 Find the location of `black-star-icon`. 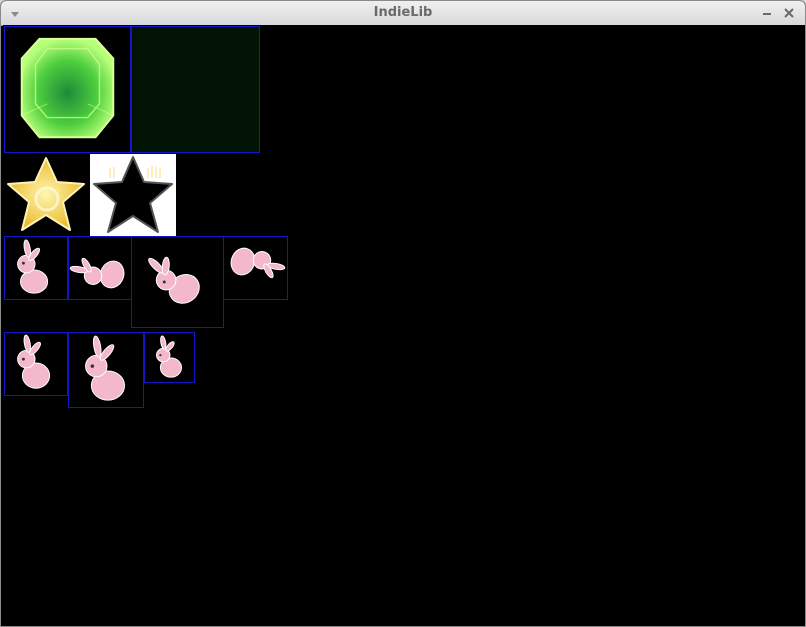

black-star-icon is located at coordinates (133, 194).